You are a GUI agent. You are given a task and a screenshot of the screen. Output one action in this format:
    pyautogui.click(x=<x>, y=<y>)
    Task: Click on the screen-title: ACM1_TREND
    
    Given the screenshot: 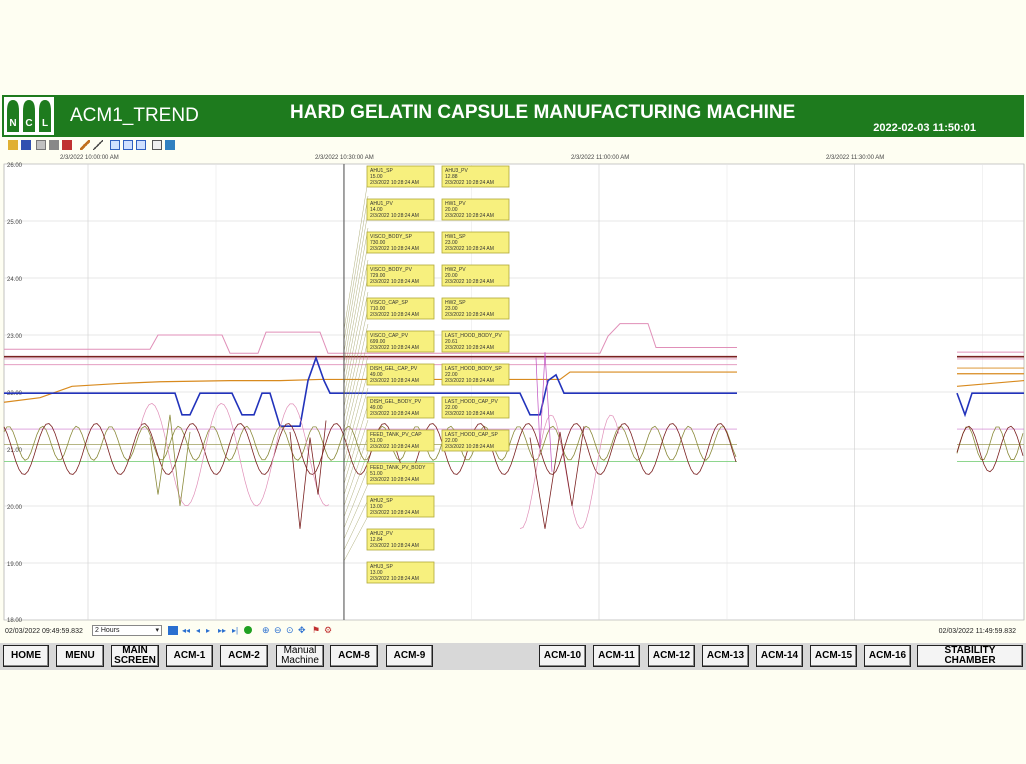 What is the action you would take?
    pyautogui.click(x=134, y=115)
    